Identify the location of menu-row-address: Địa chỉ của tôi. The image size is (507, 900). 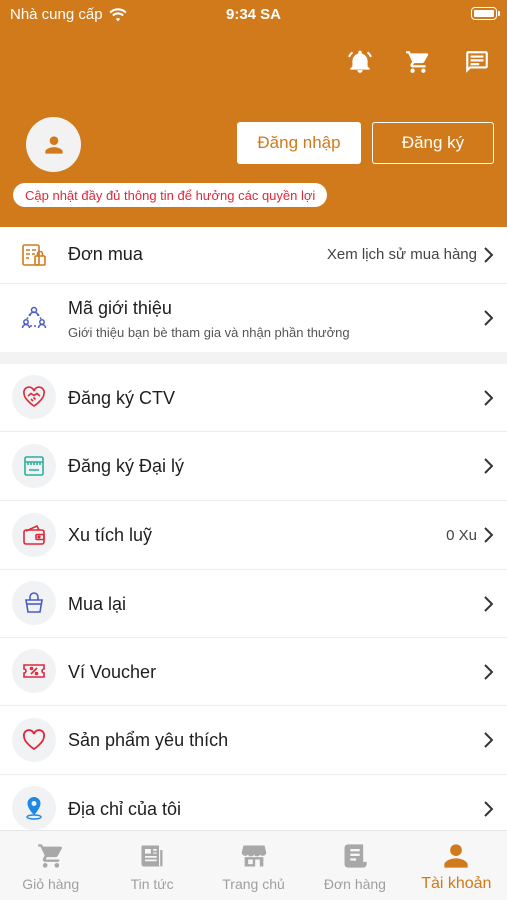
(253, 802).